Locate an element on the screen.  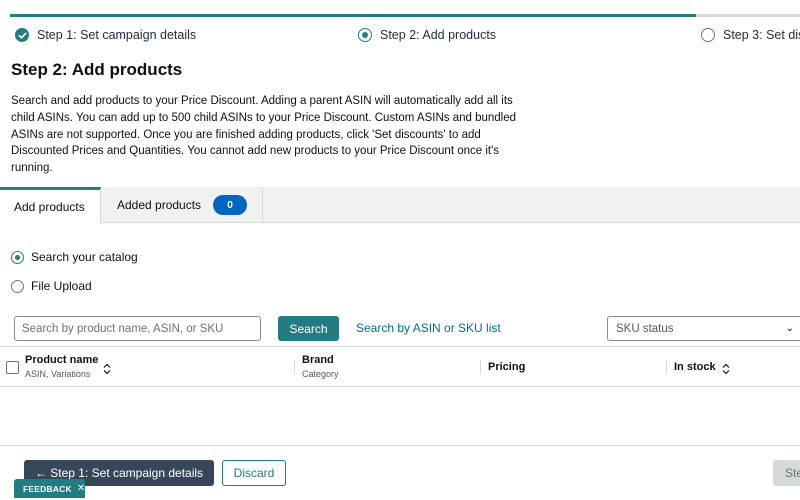
sku-status-select-value: SKU status is located at coordinates (645, 328).